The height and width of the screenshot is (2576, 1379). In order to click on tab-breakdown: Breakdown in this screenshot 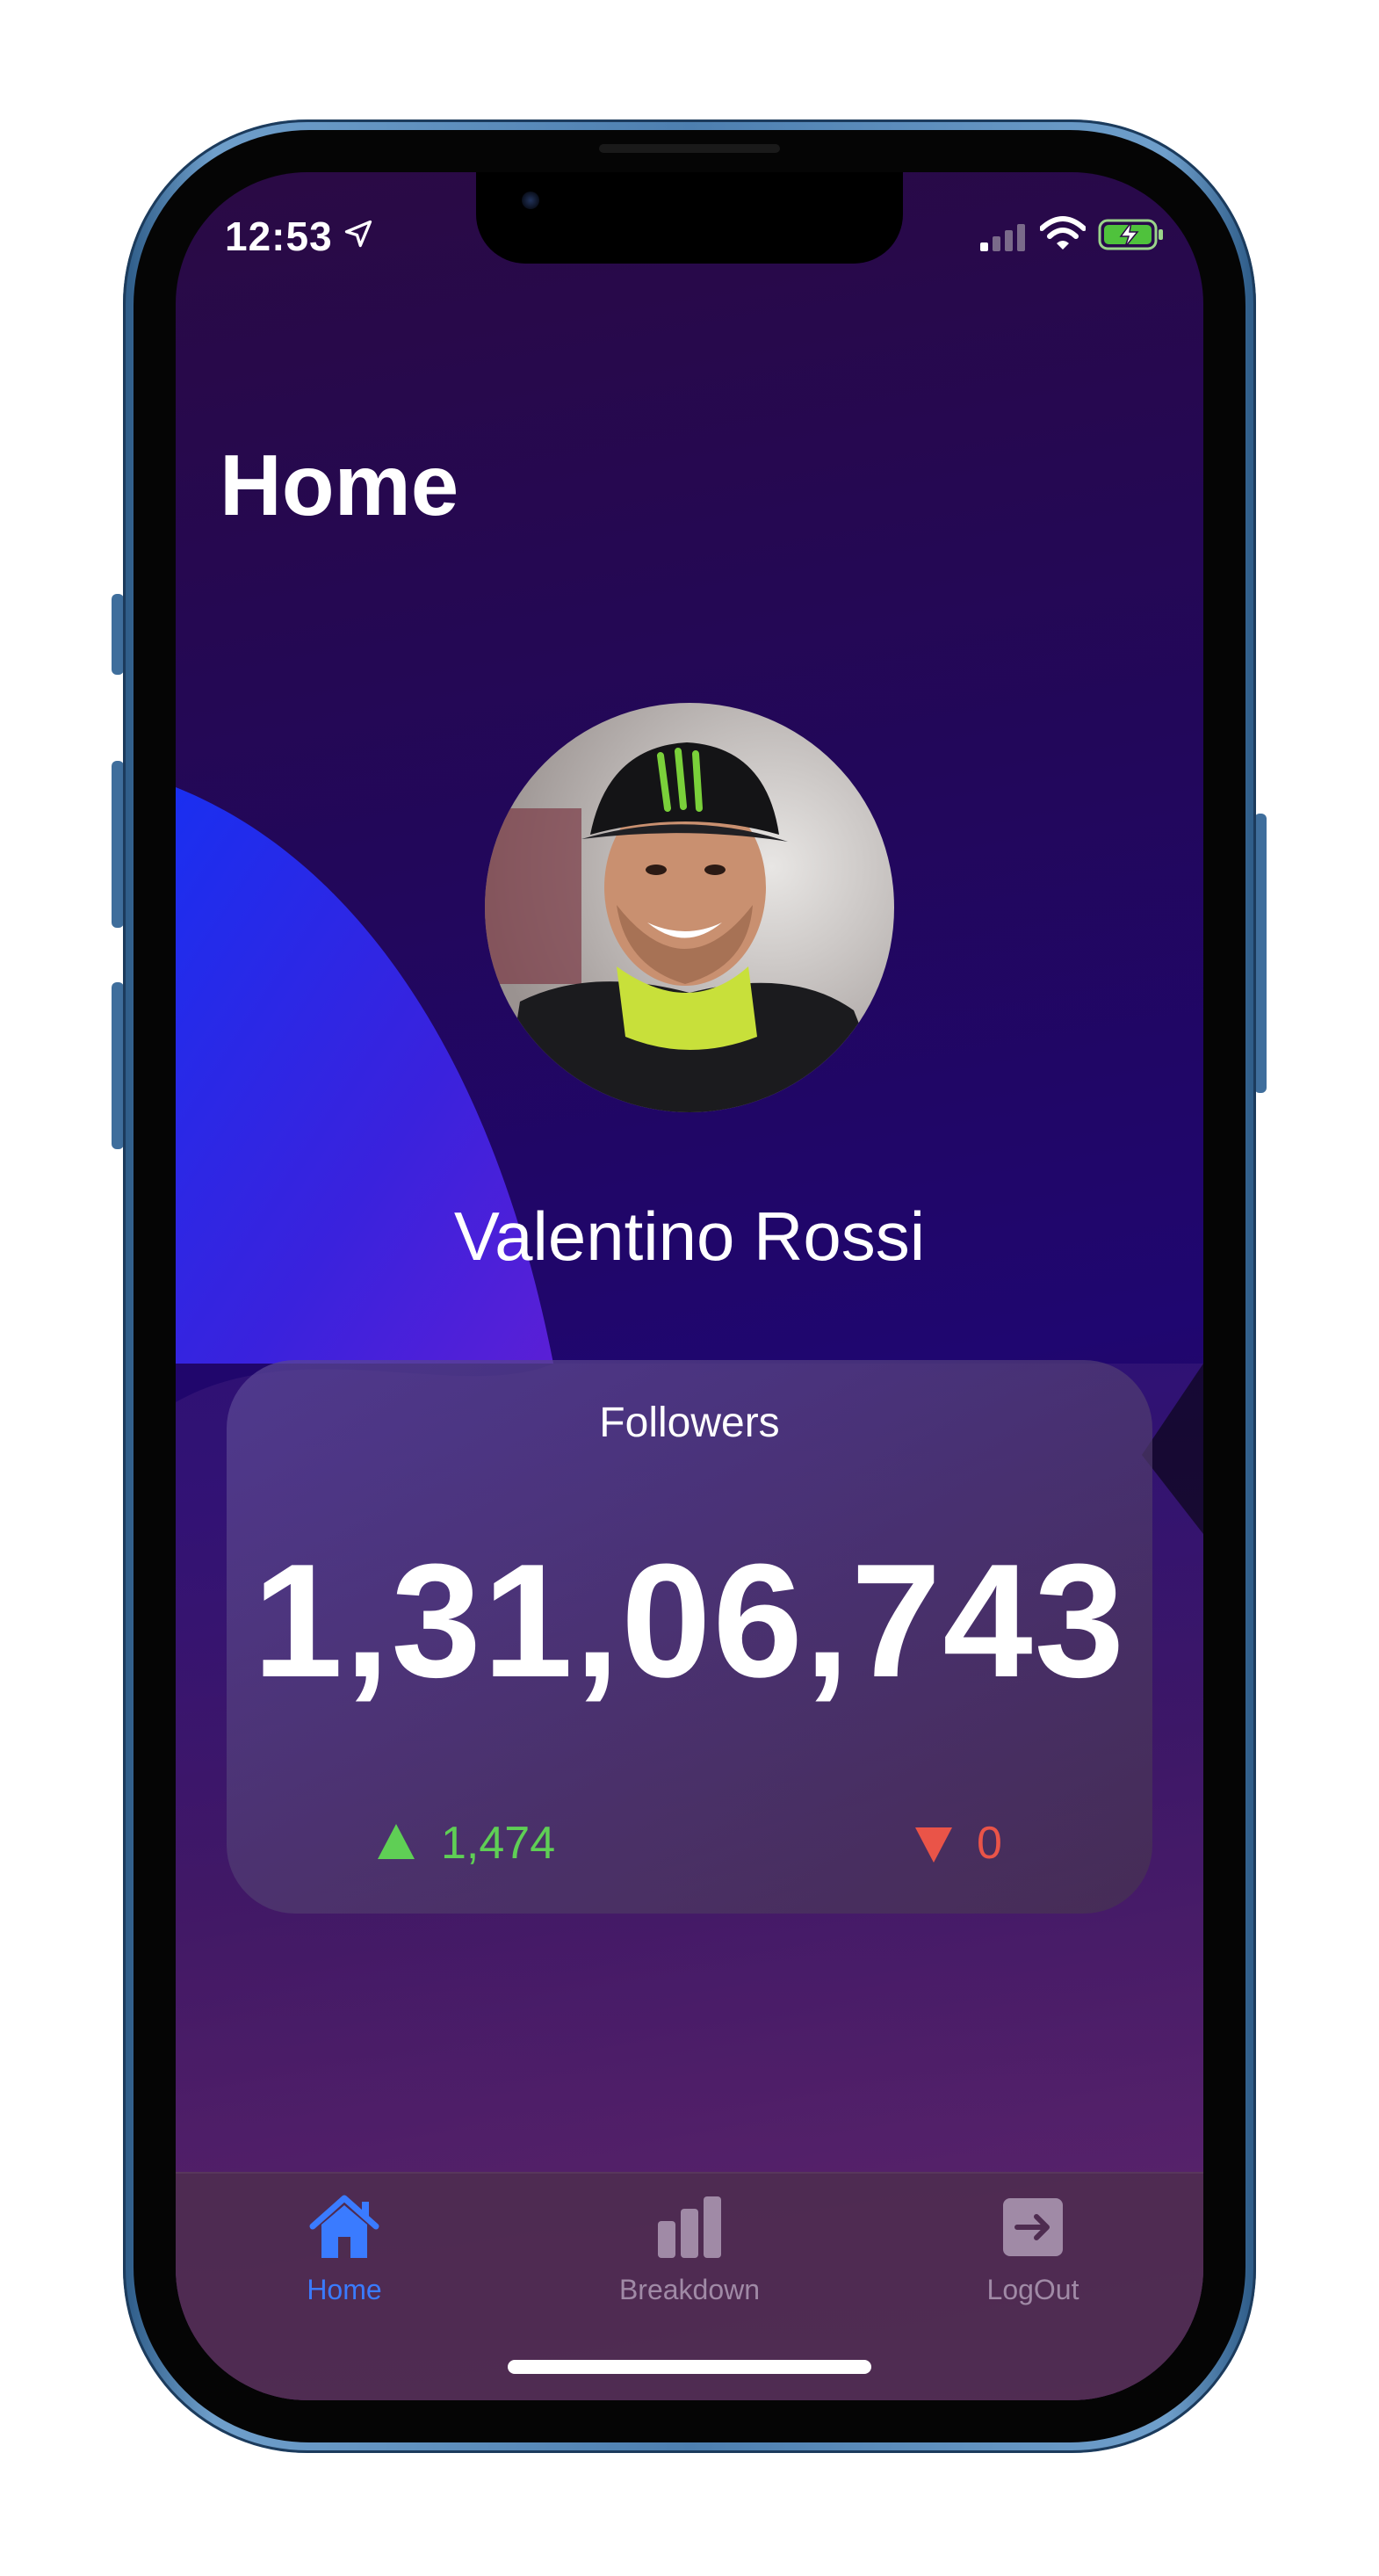, I will do `click(689, 2261)`.